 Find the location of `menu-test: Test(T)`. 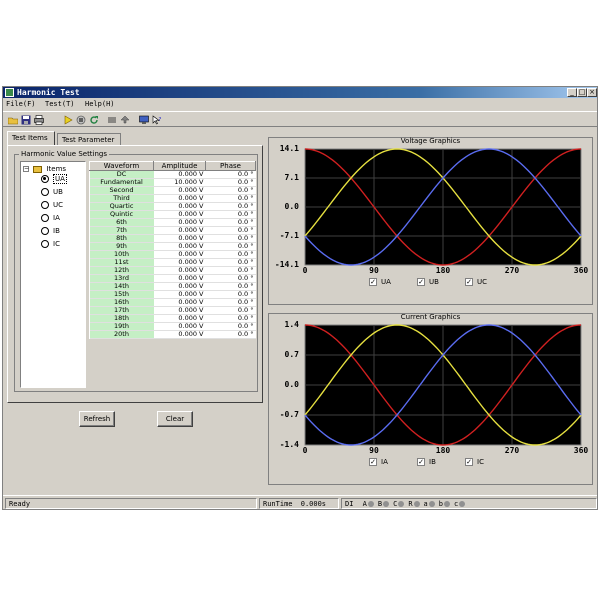

menu-test: Test(T) is located at coordinates (60, 104).